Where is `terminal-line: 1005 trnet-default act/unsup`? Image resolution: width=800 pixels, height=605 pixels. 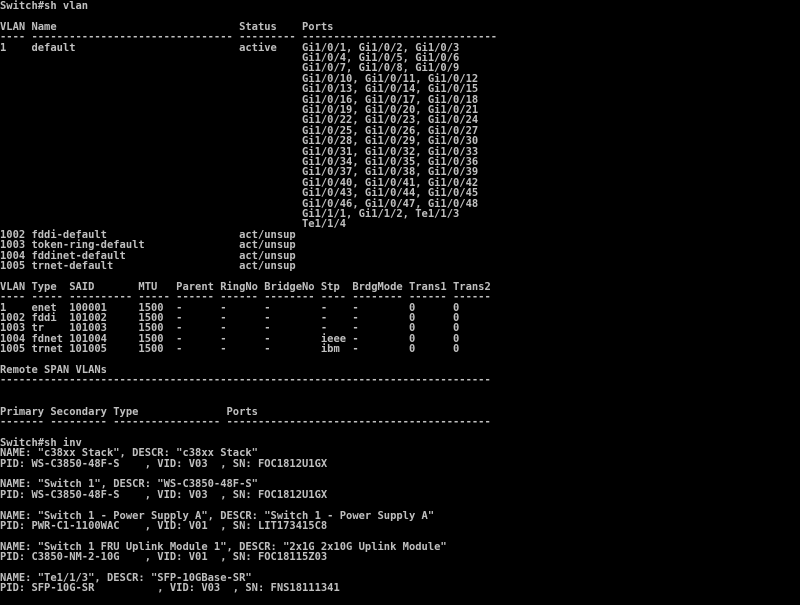
terminal-line: 1005 trnet-default act/unsup is located at coordinates (148, 265).